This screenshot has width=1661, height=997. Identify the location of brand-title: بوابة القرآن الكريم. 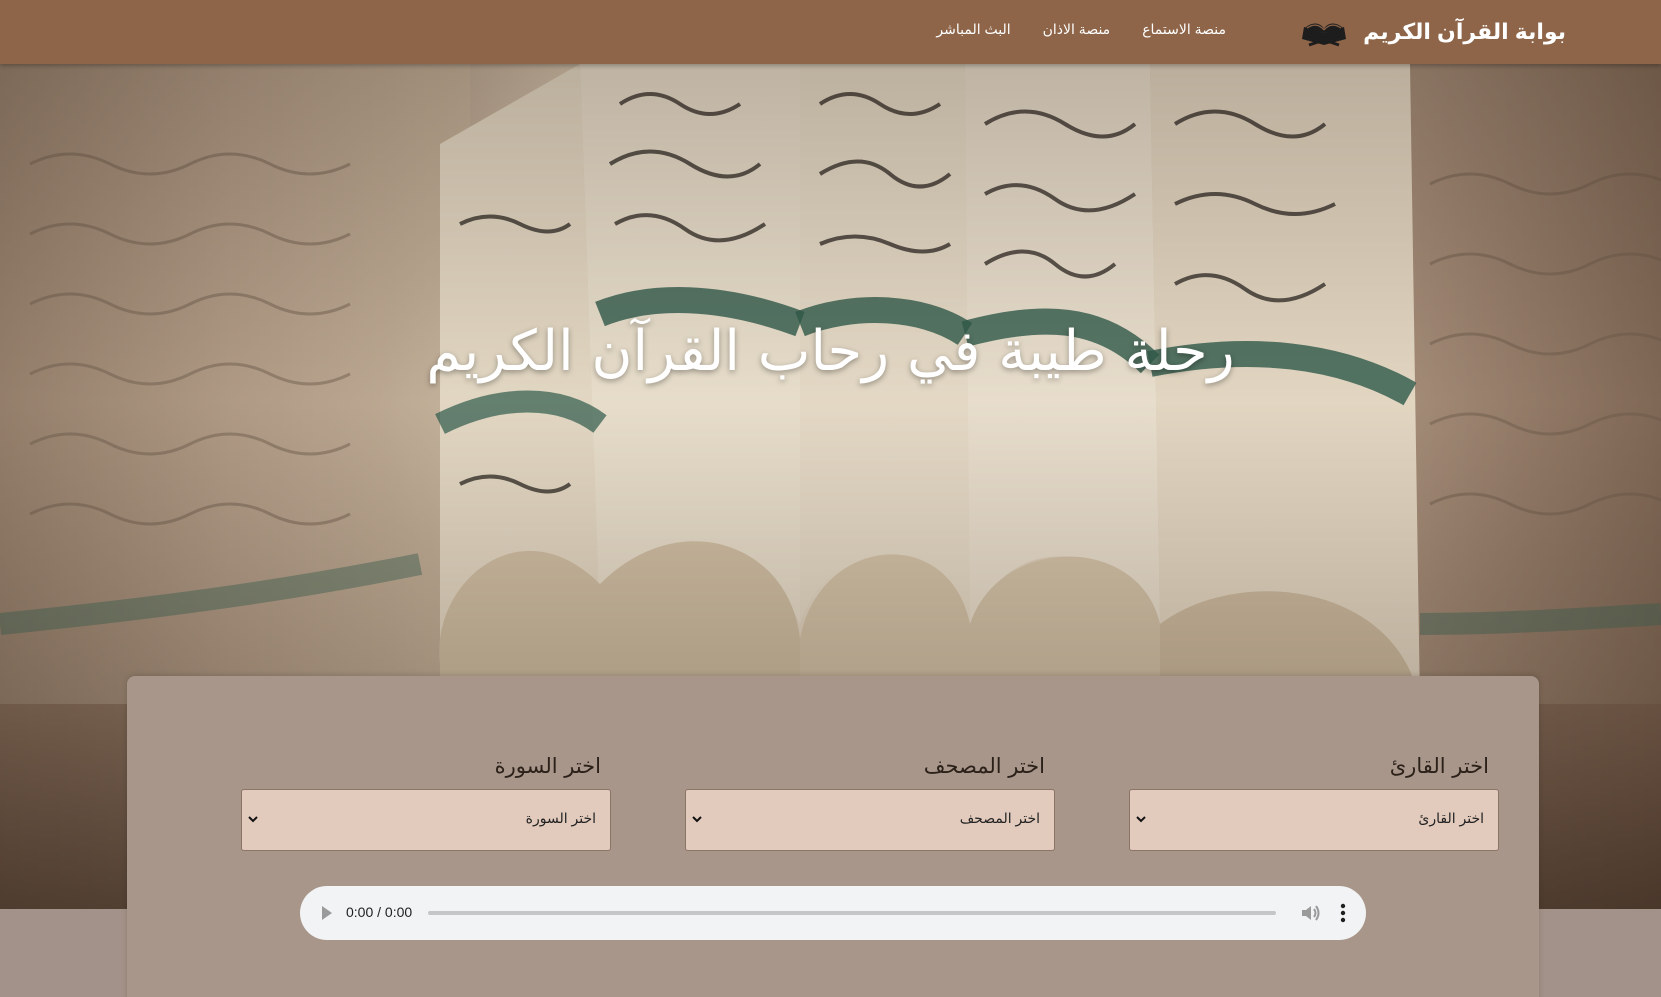
(1464, 32).